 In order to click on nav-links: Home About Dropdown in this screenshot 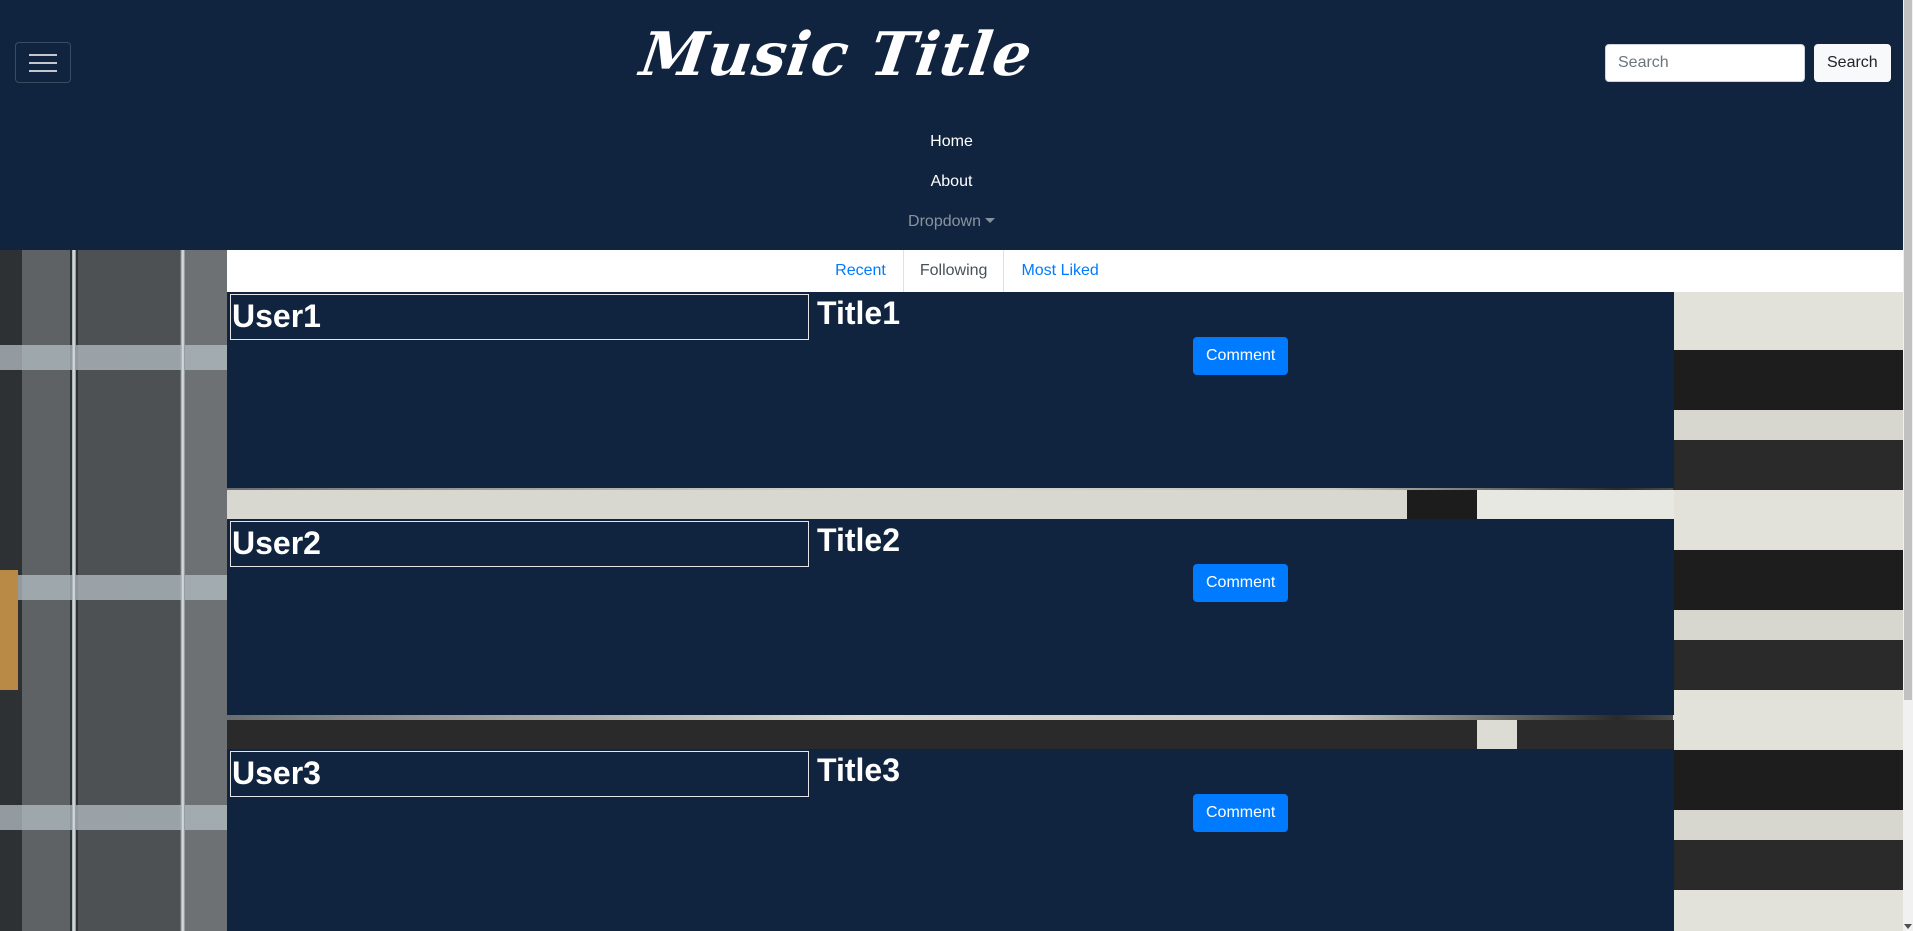, I will do `click(951, 186)`.